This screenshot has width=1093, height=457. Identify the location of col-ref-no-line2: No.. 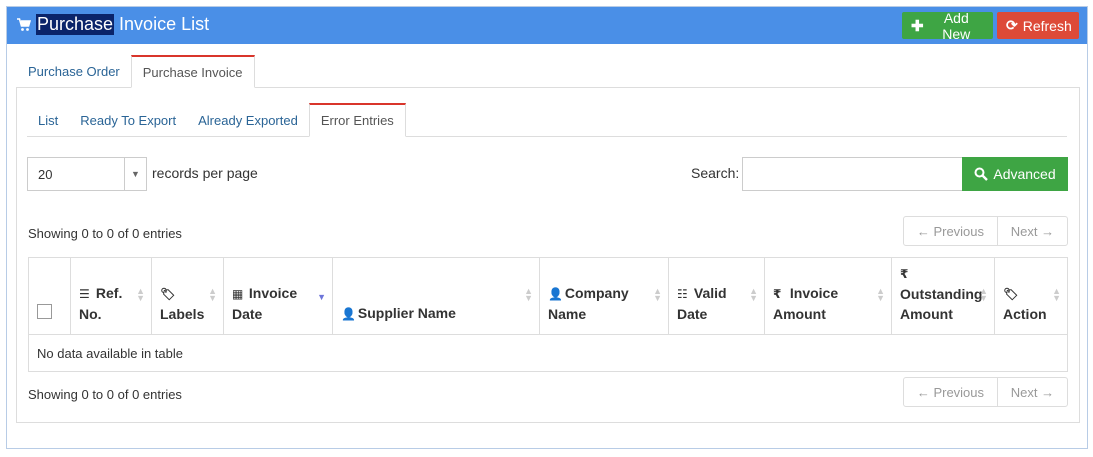
(90, 314).